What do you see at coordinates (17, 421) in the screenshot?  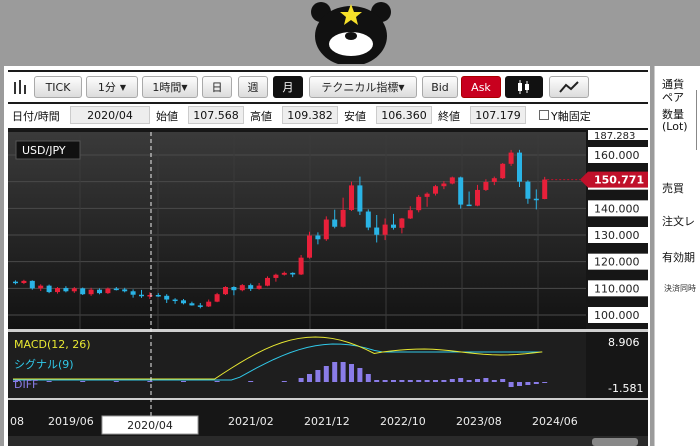 I see `x-tick-label: 08` at bounding box center [17, 421].